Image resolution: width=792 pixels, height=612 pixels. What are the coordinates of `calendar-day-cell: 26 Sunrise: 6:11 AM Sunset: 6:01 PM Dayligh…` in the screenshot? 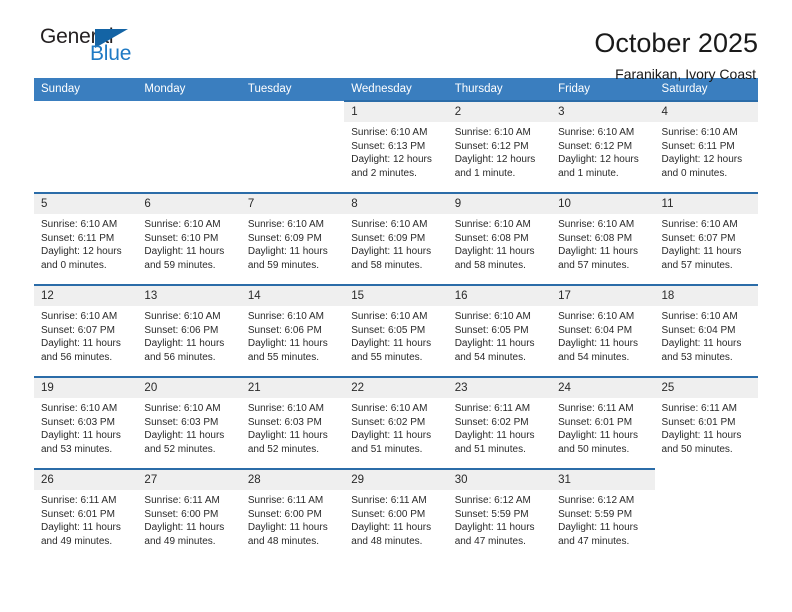 It's located at (86, 514).